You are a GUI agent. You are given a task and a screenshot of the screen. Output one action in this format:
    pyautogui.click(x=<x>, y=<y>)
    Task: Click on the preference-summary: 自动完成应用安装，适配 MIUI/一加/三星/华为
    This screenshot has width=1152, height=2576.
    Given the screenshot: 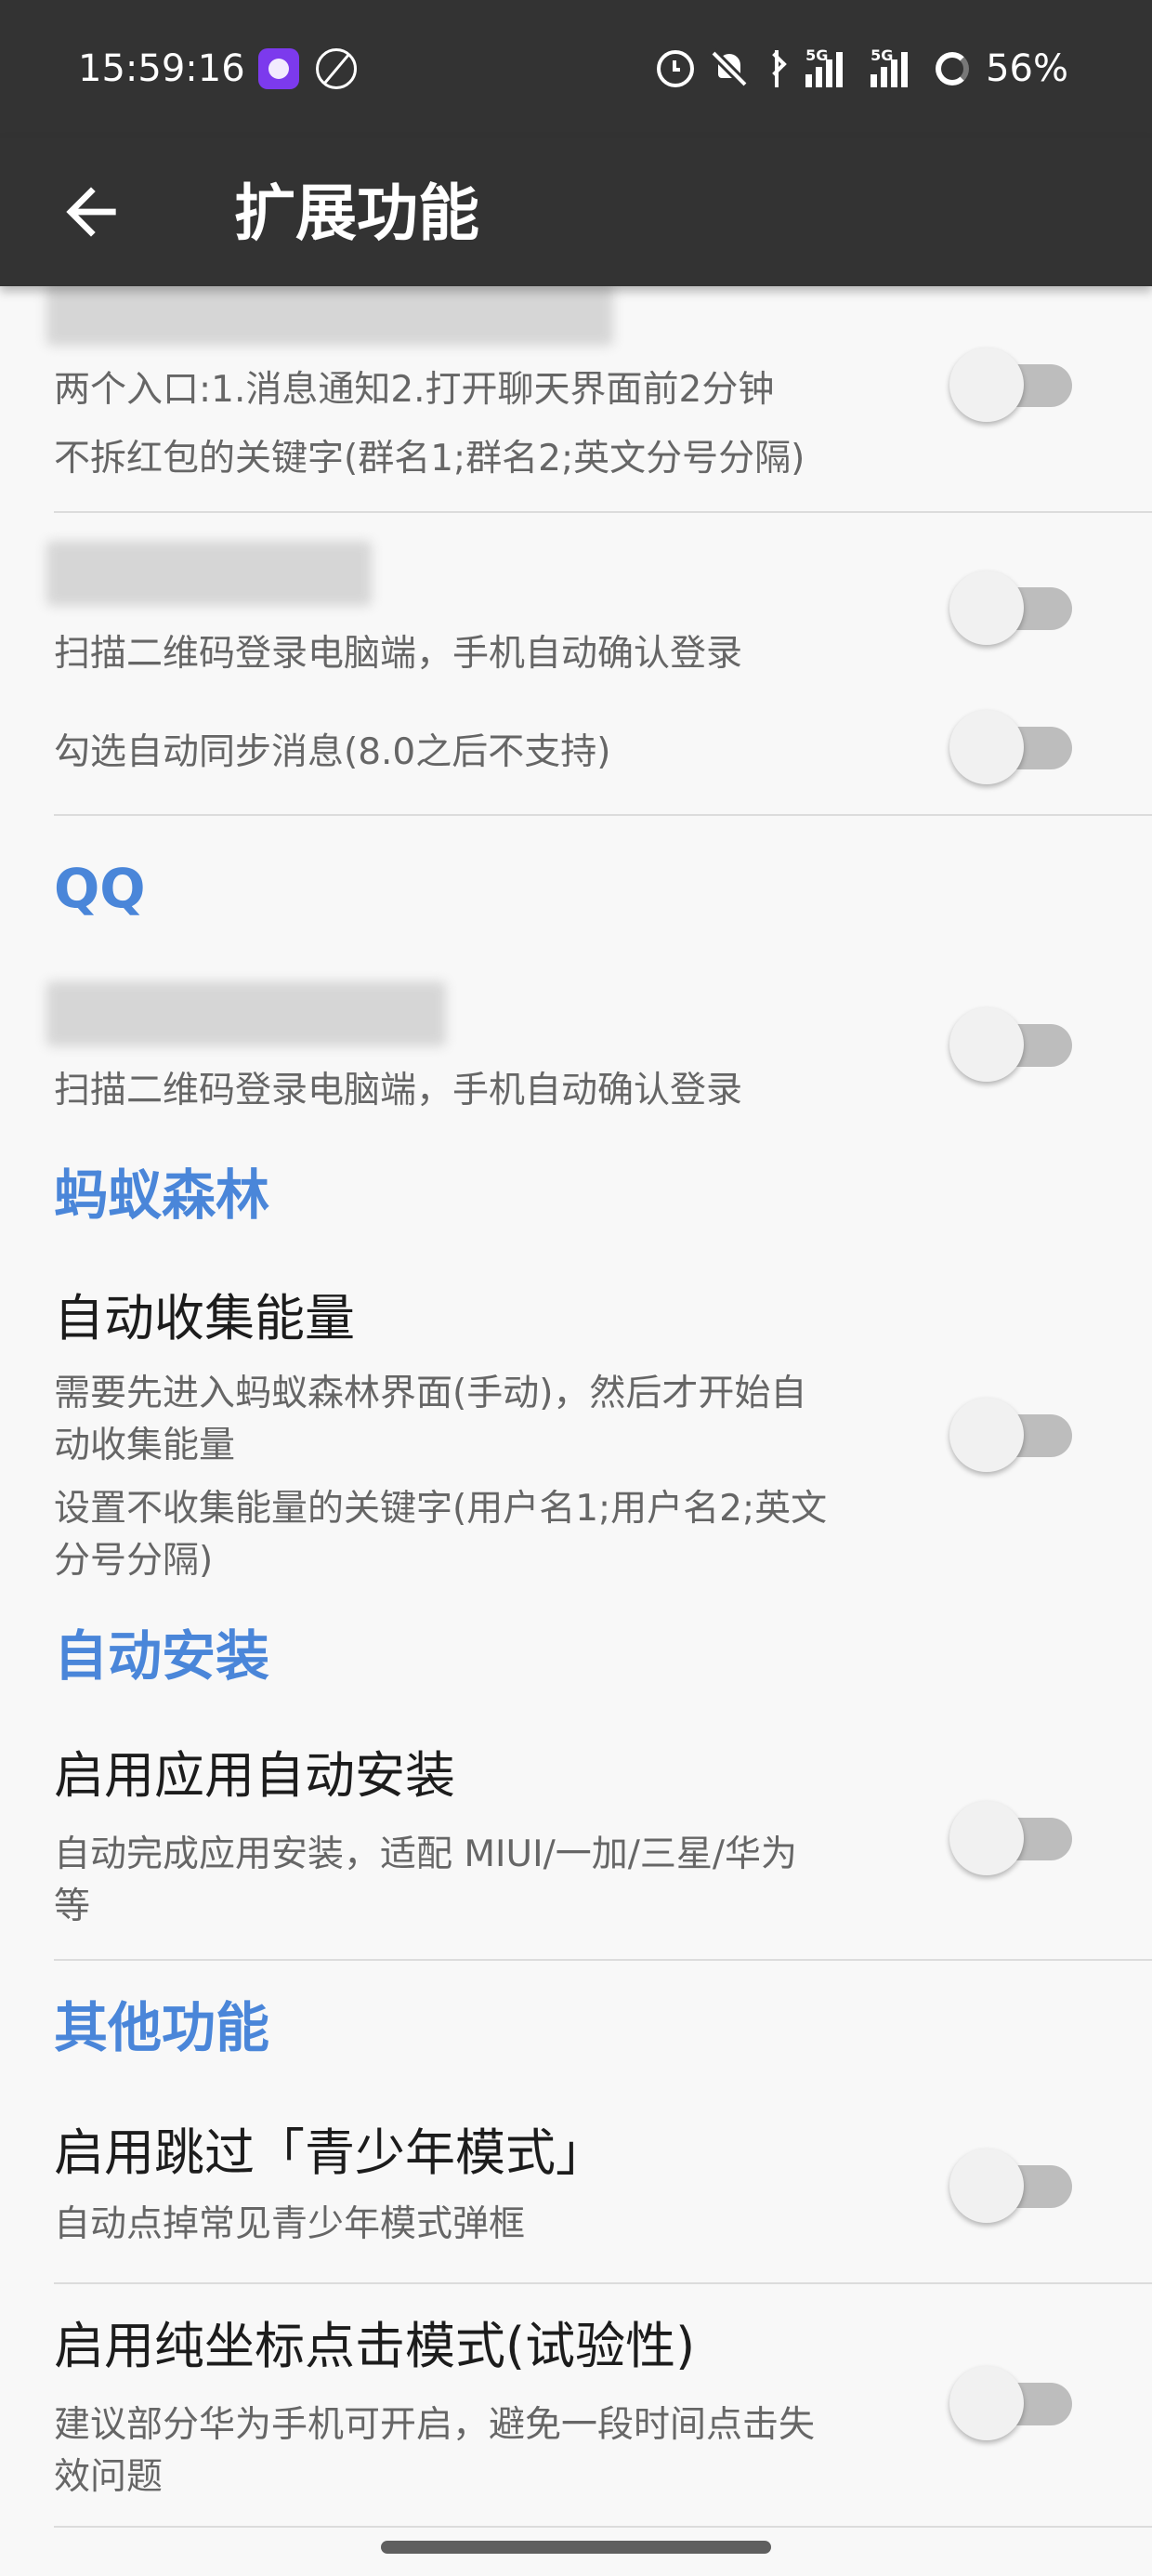 What is the action you would take?
    pyautogui.click(x=426, y=1854)
    